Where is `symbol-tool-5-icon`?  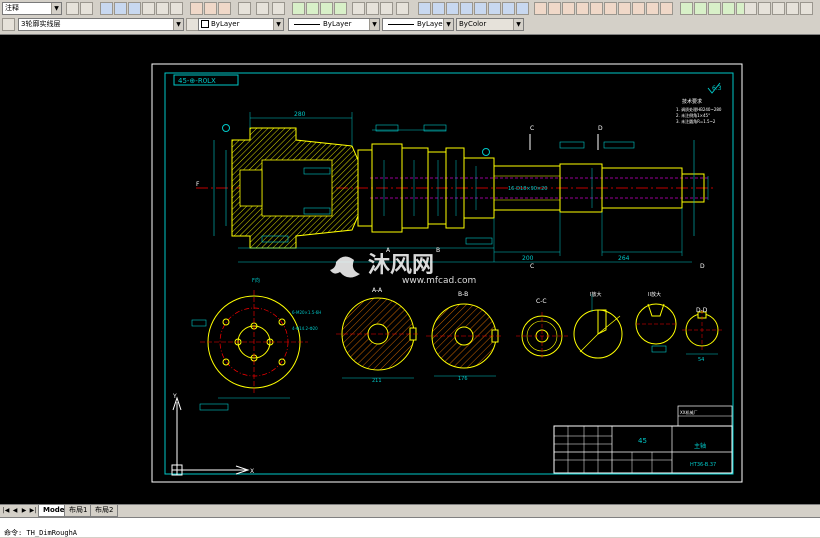
symbol-tool-5-icon is located at coordinates (596, 8).